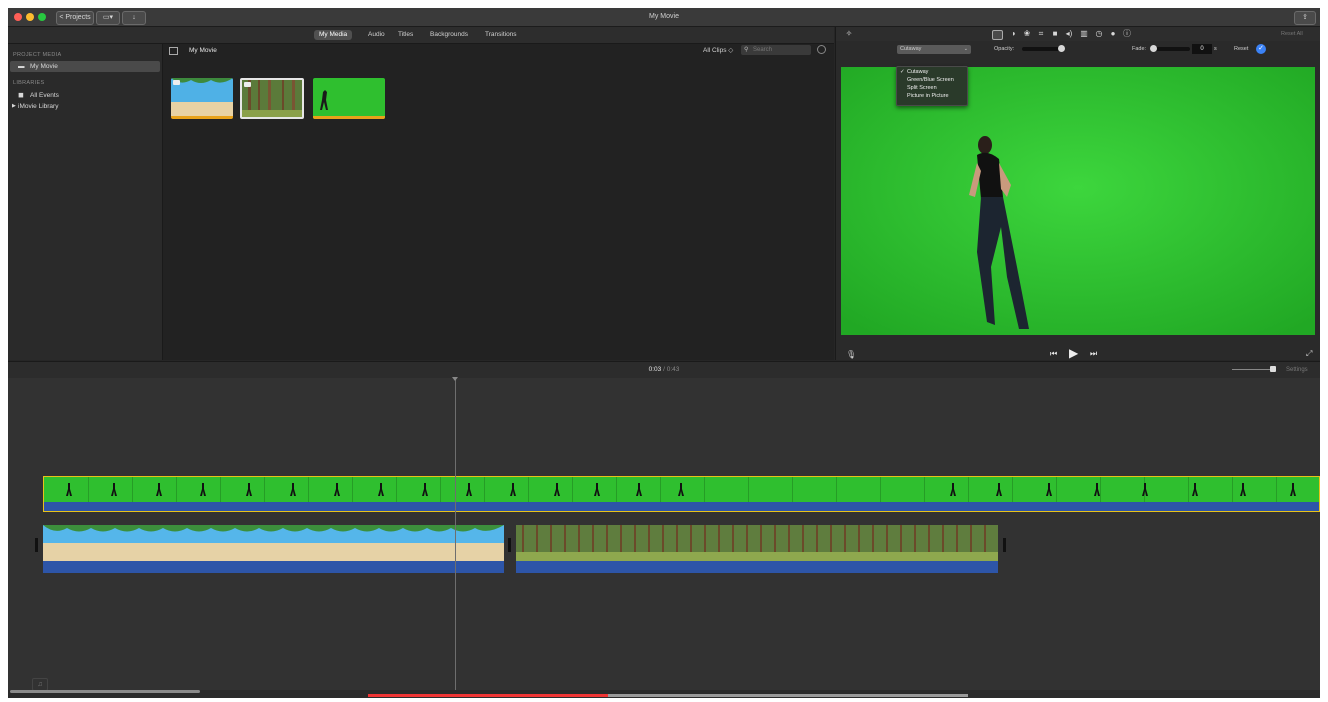 The height and width of the screenshot is (702, 1328). What do you see at coordinates (29, 83) in the screenshot?
I see `libraries-header: LIBRARIES` at bounding box center [29, 83].